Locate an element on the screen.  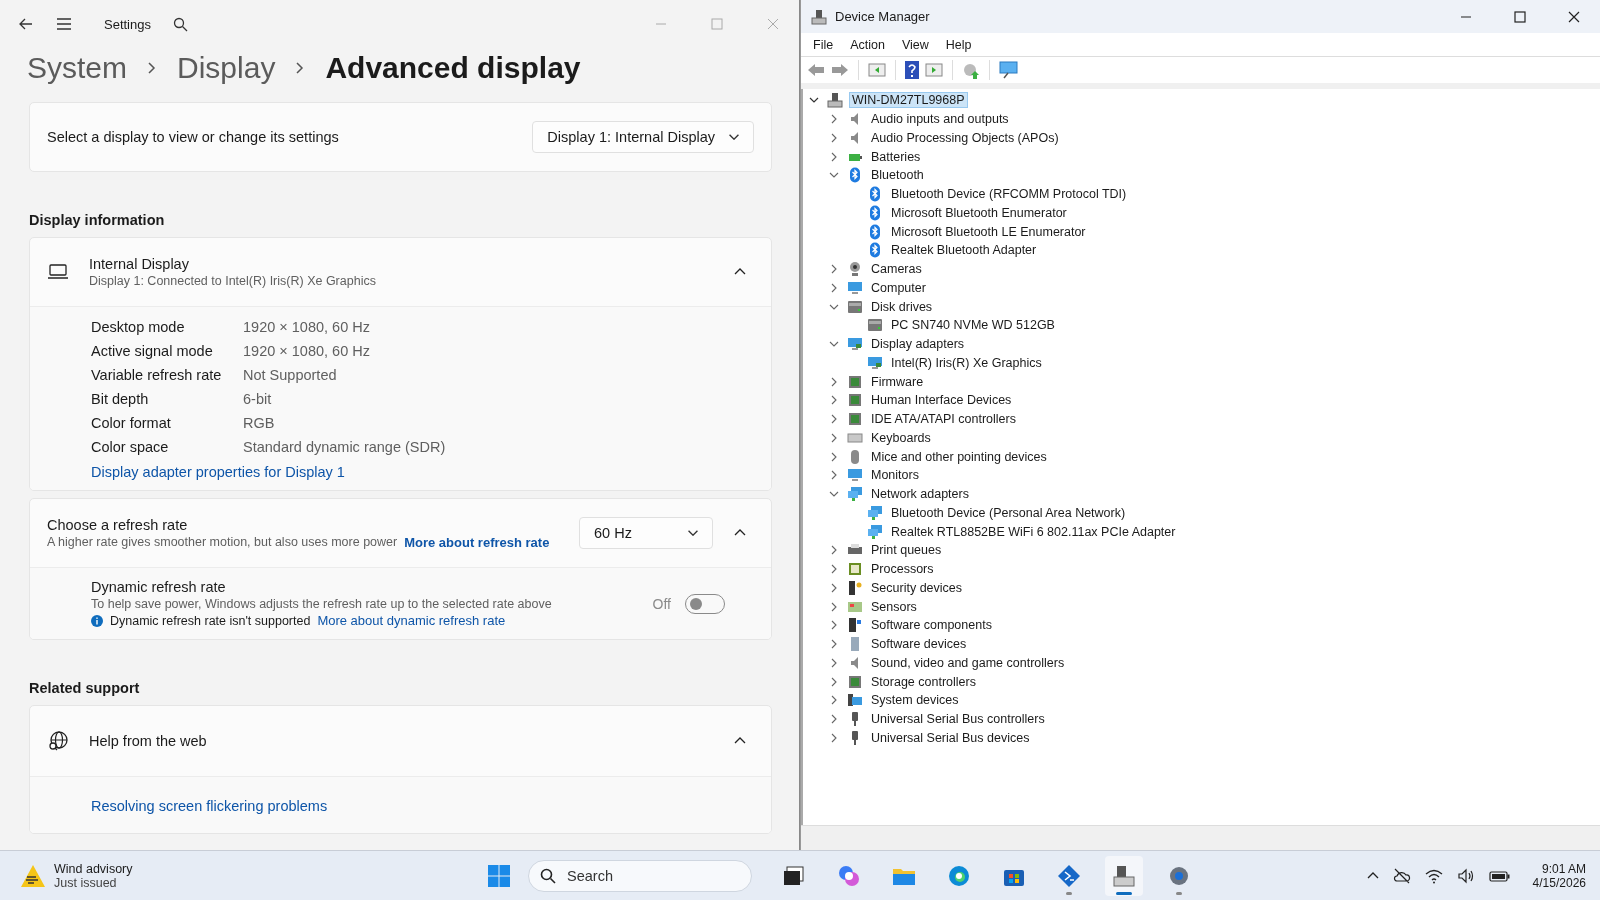
tree-item: IDE ATA/ATAPI controllers is located at coordinates (943, 419).